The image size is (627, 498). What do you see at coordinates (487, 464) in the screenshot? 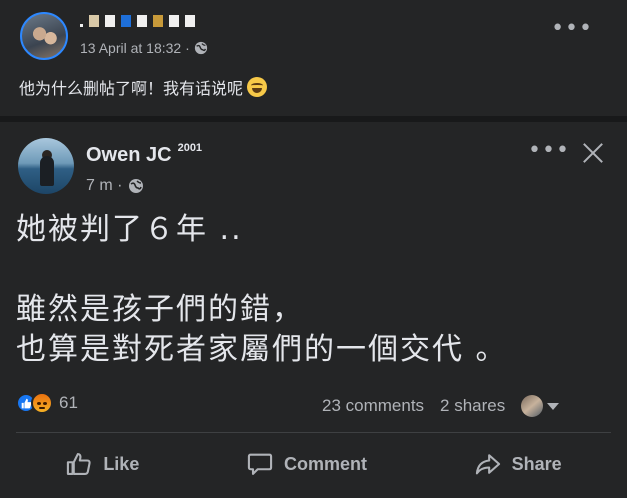
I see `share-arrow-icon` at bounding box center [487, 464].